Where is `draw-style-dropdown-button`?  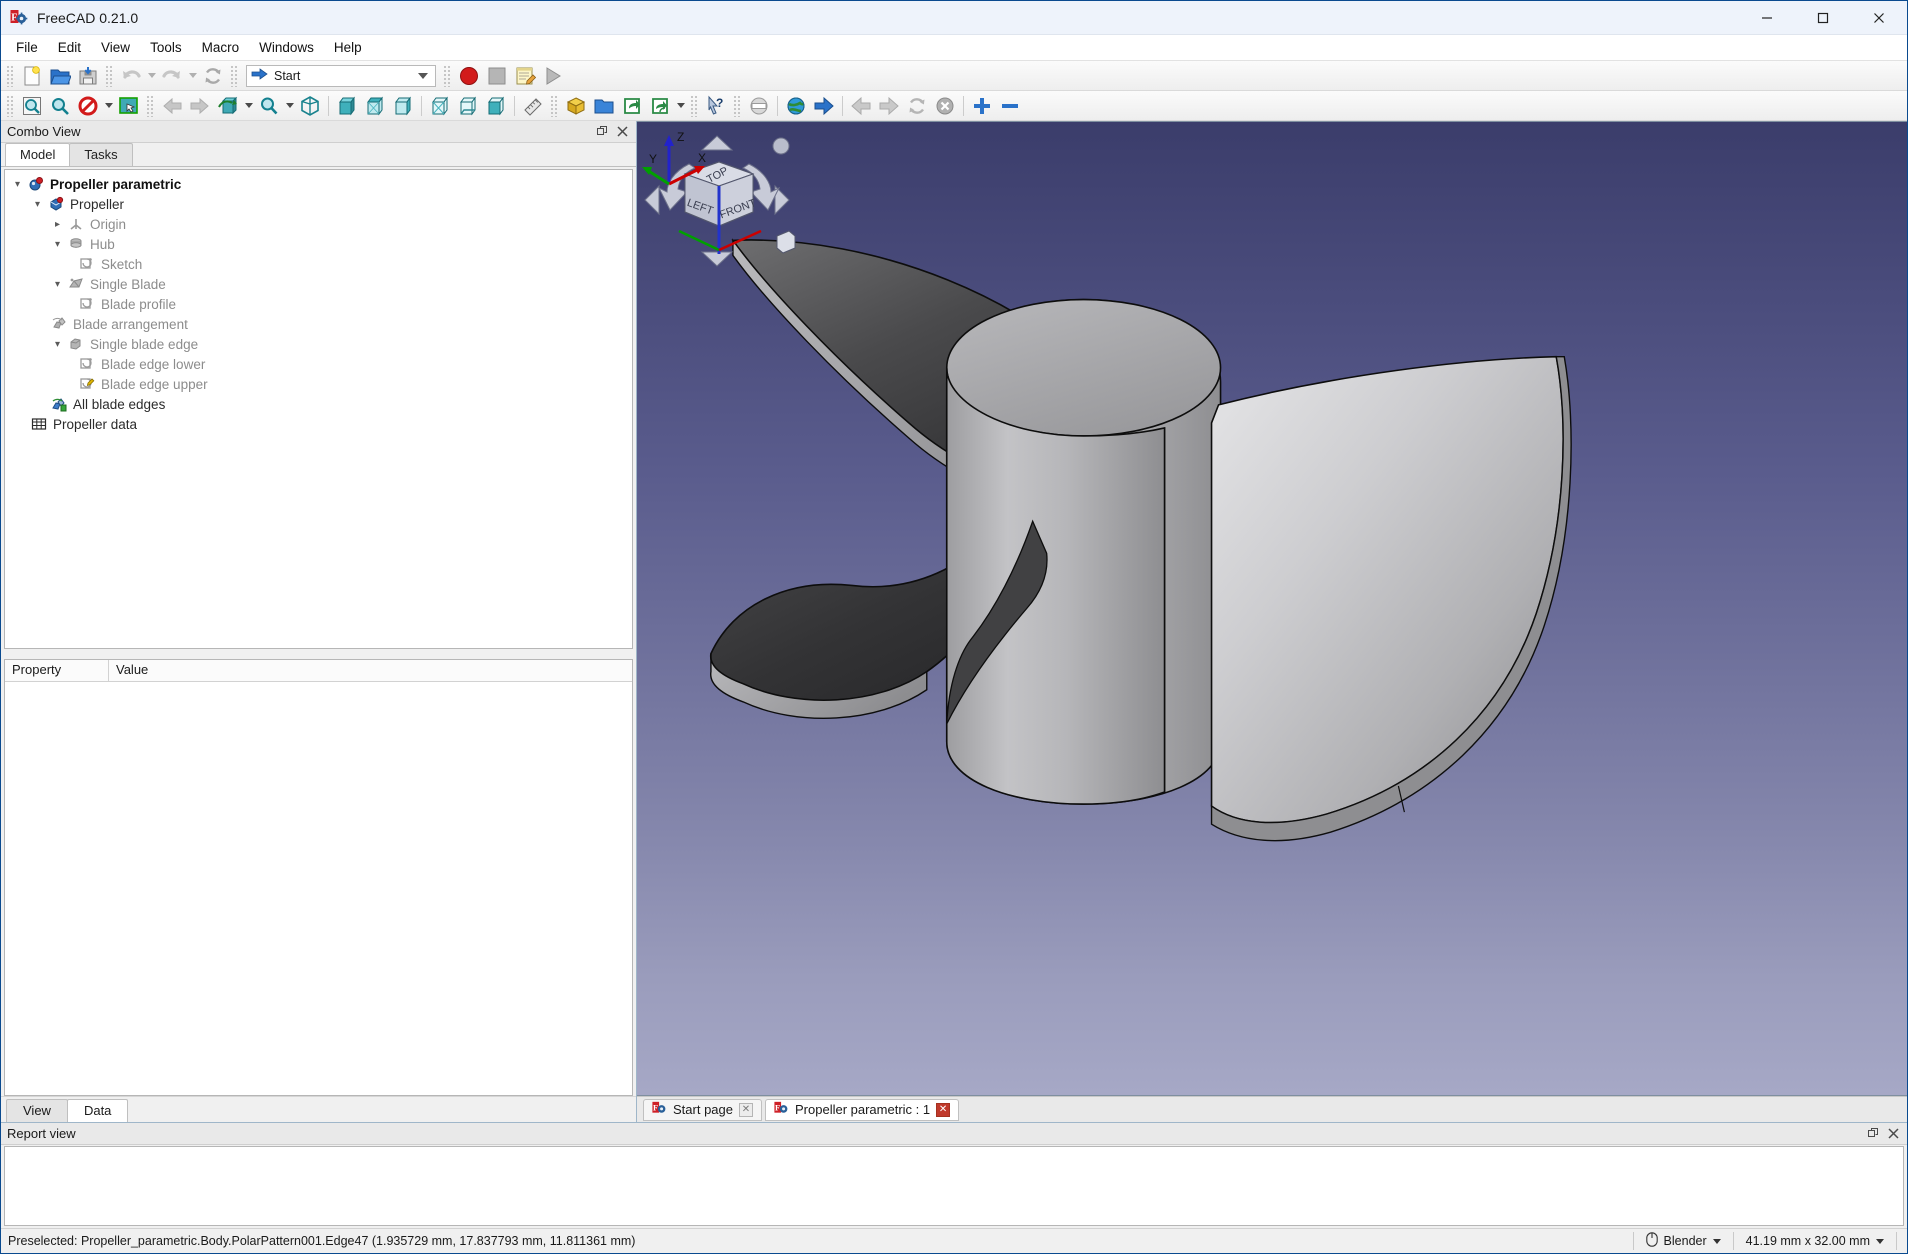 draw-style-dropdown-button is located at coordinates (108, 106).